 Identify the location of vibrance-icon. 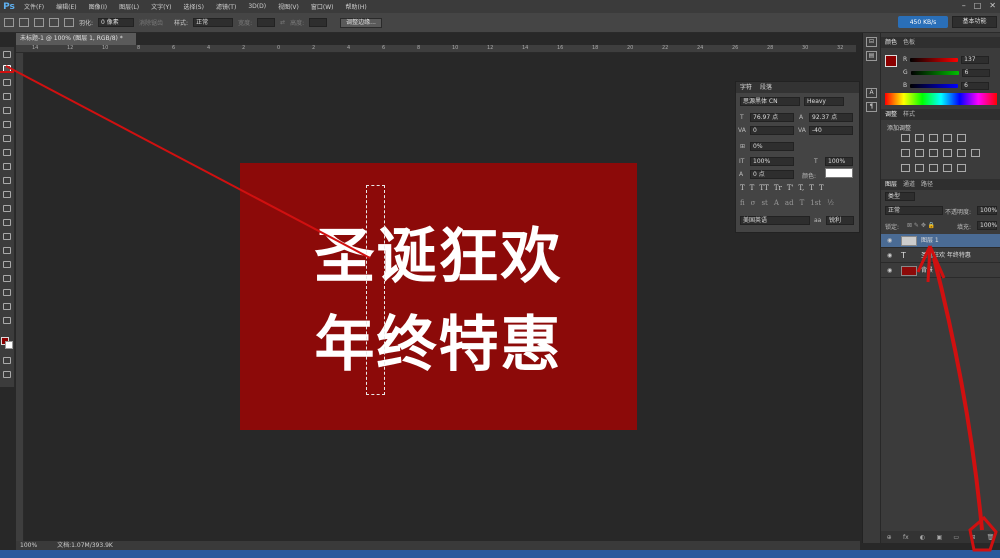
(961, 138).